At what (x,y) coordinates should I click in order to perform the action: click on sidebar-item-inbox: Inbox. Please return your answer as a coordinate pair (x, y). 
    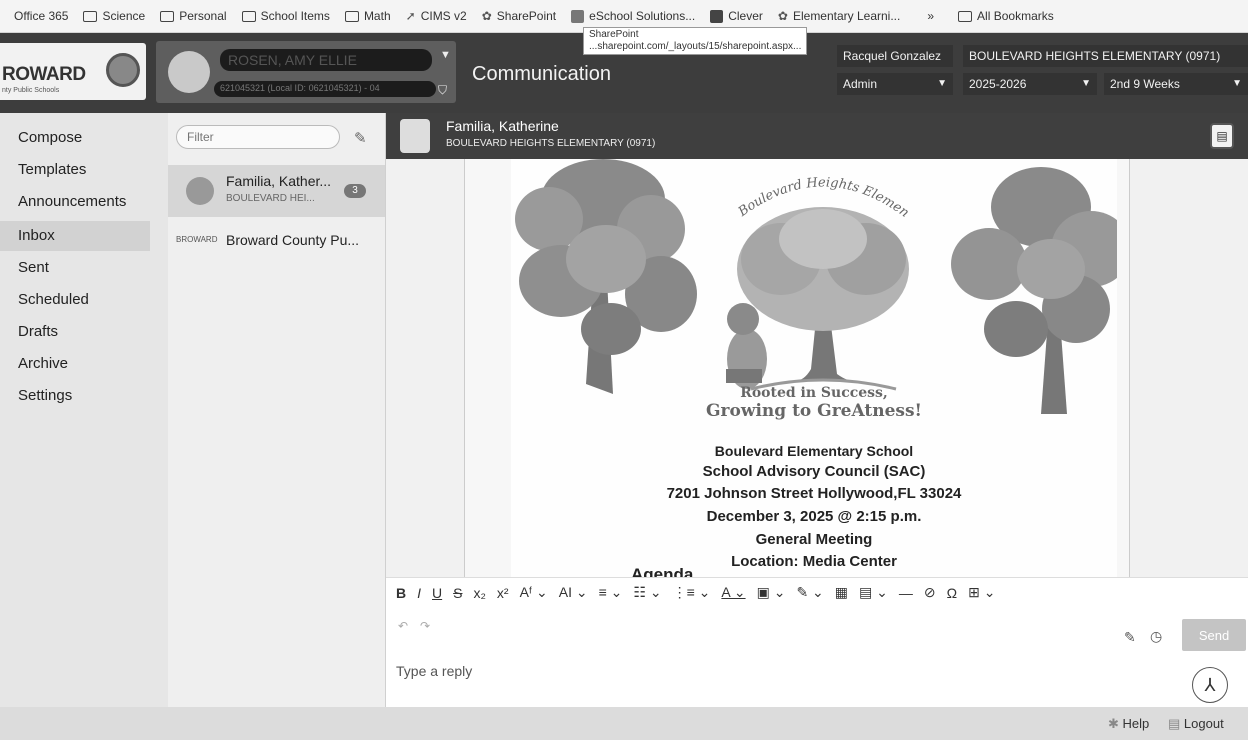
    Looking at the image, I should click on (75, 236).